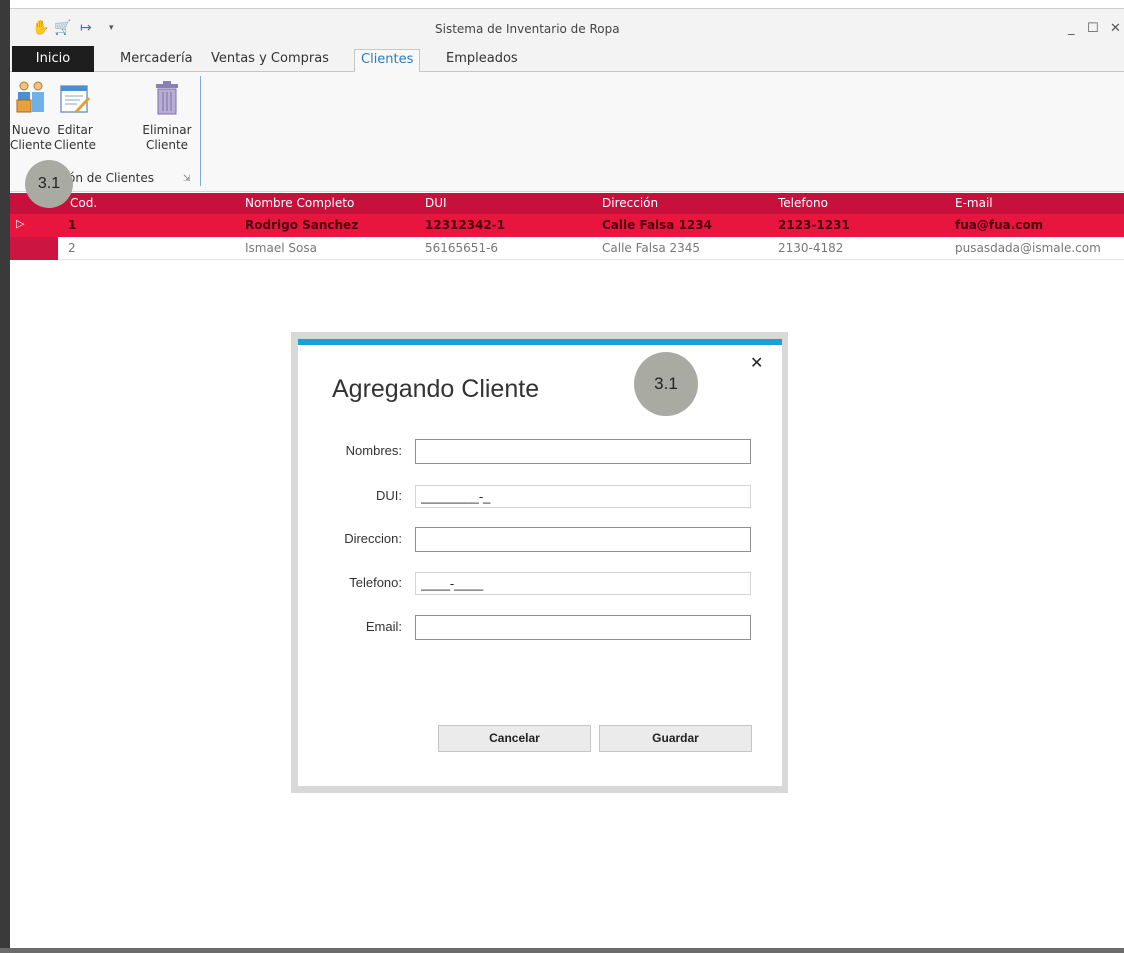 Image resolution: width=1124 pixels, height=953 pixels. What do you see at coordinates (583, 451) in the screenshot?
I see `nombres-input` at bounding box center [583, 451].